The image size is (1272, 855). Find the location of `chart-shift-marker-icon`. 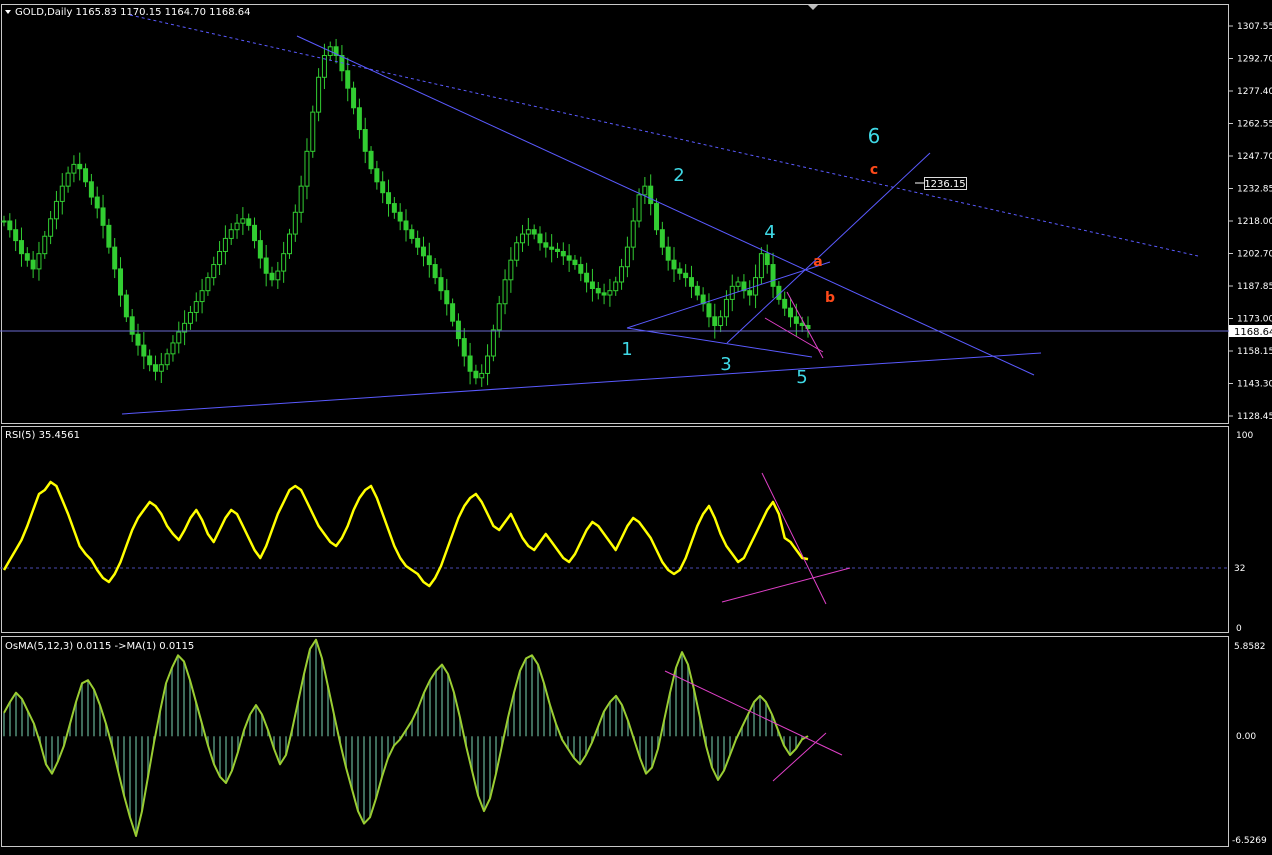

chart-shift-marker-icon is located at coordinates (813, 7).